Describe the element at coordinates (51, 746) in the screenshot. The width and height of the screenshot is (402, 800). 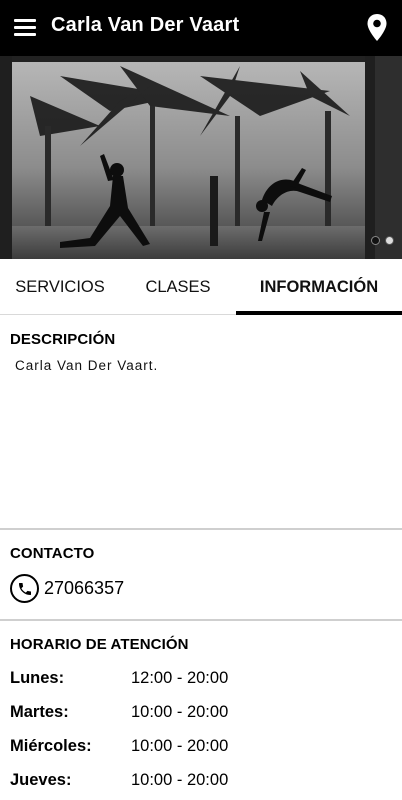
I see `day-label: Miércoles:` at that location.